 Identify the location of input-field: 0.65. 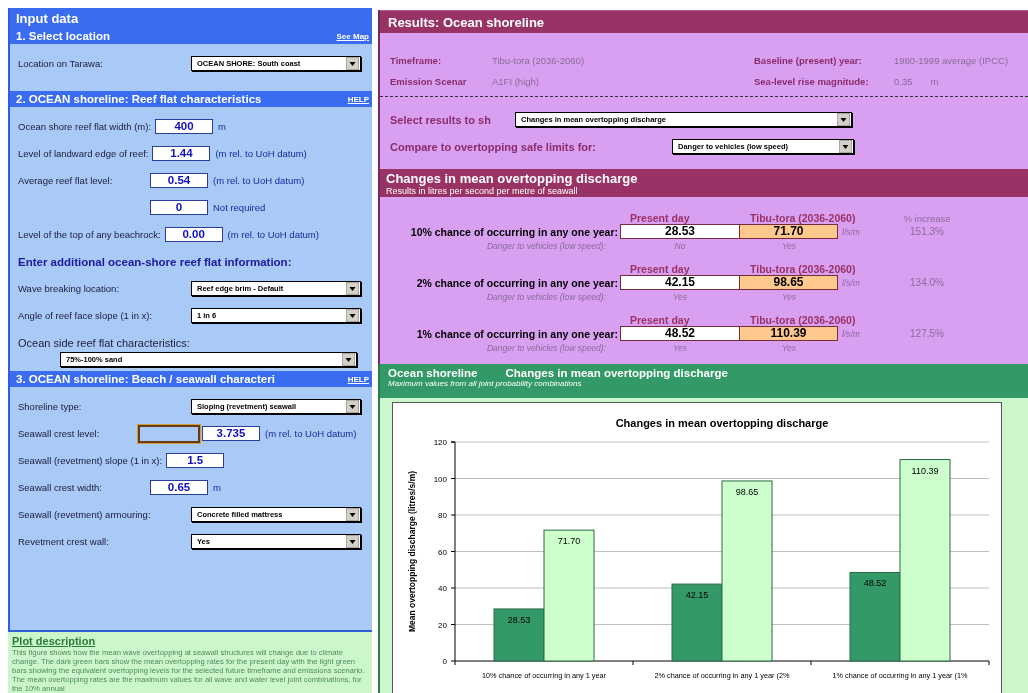
(179, 487).